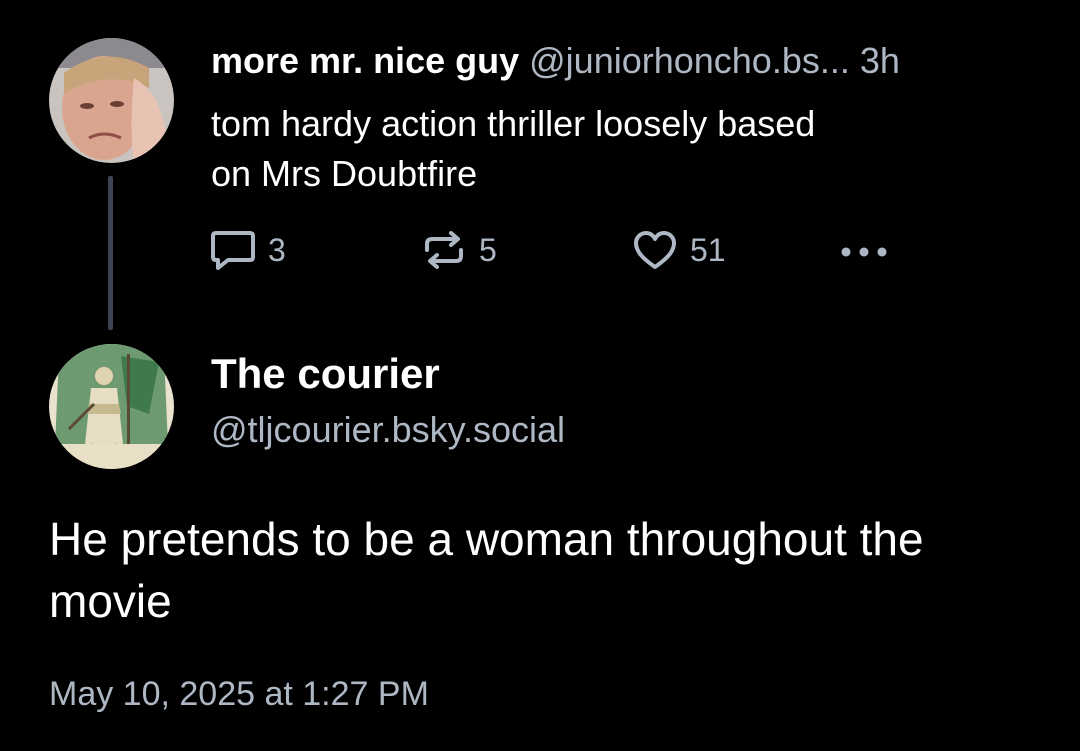 This screenshot has width=1080, height=751. What do you see at coordinates (110, 253) in the screenshot?
I see `thread-connector-line` at bounding box center [110, 253].